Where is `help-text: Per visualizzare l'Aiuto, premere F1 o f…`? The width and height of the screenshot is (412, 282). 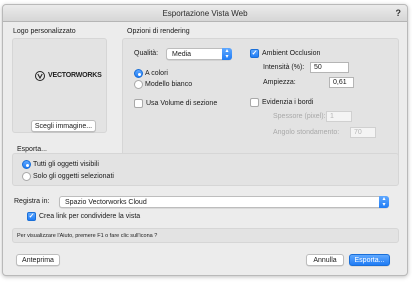
help-text: Per visualizzare l'Aiuto, premere F1 o f… is located at coordinates (87, 236).